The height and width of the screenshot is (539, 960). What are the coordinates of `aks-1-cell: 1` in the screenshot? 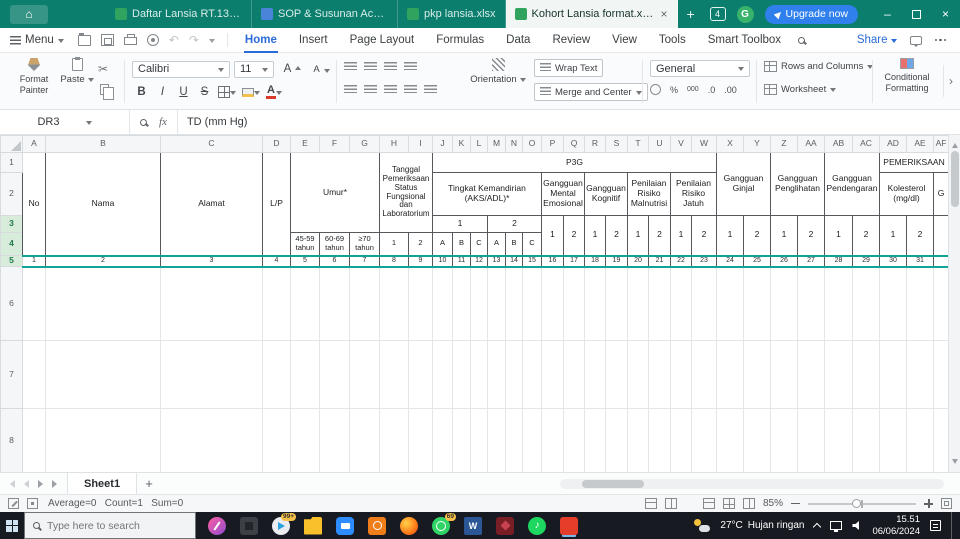 It's located at (460, 224).